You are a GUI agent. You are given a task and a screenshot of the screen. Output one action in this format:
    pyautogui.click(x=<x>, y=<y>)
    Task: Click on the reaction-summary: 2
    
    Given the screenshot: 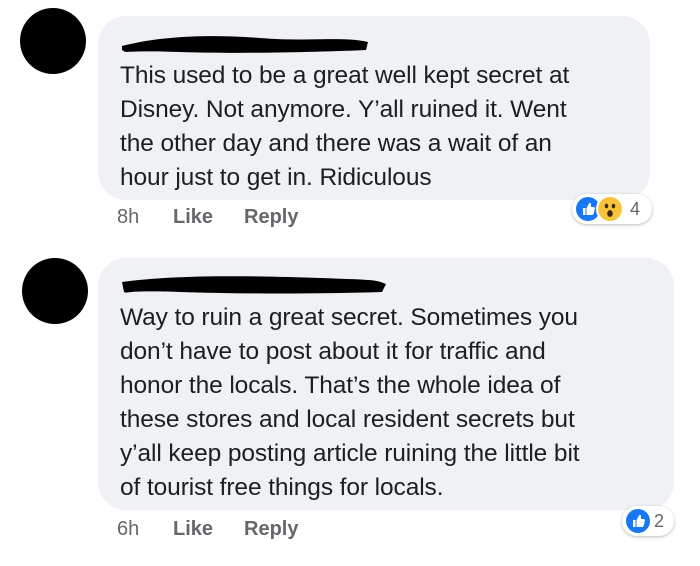 What is the action you would take?
    pyautogui.click(x=648, y=521)
    